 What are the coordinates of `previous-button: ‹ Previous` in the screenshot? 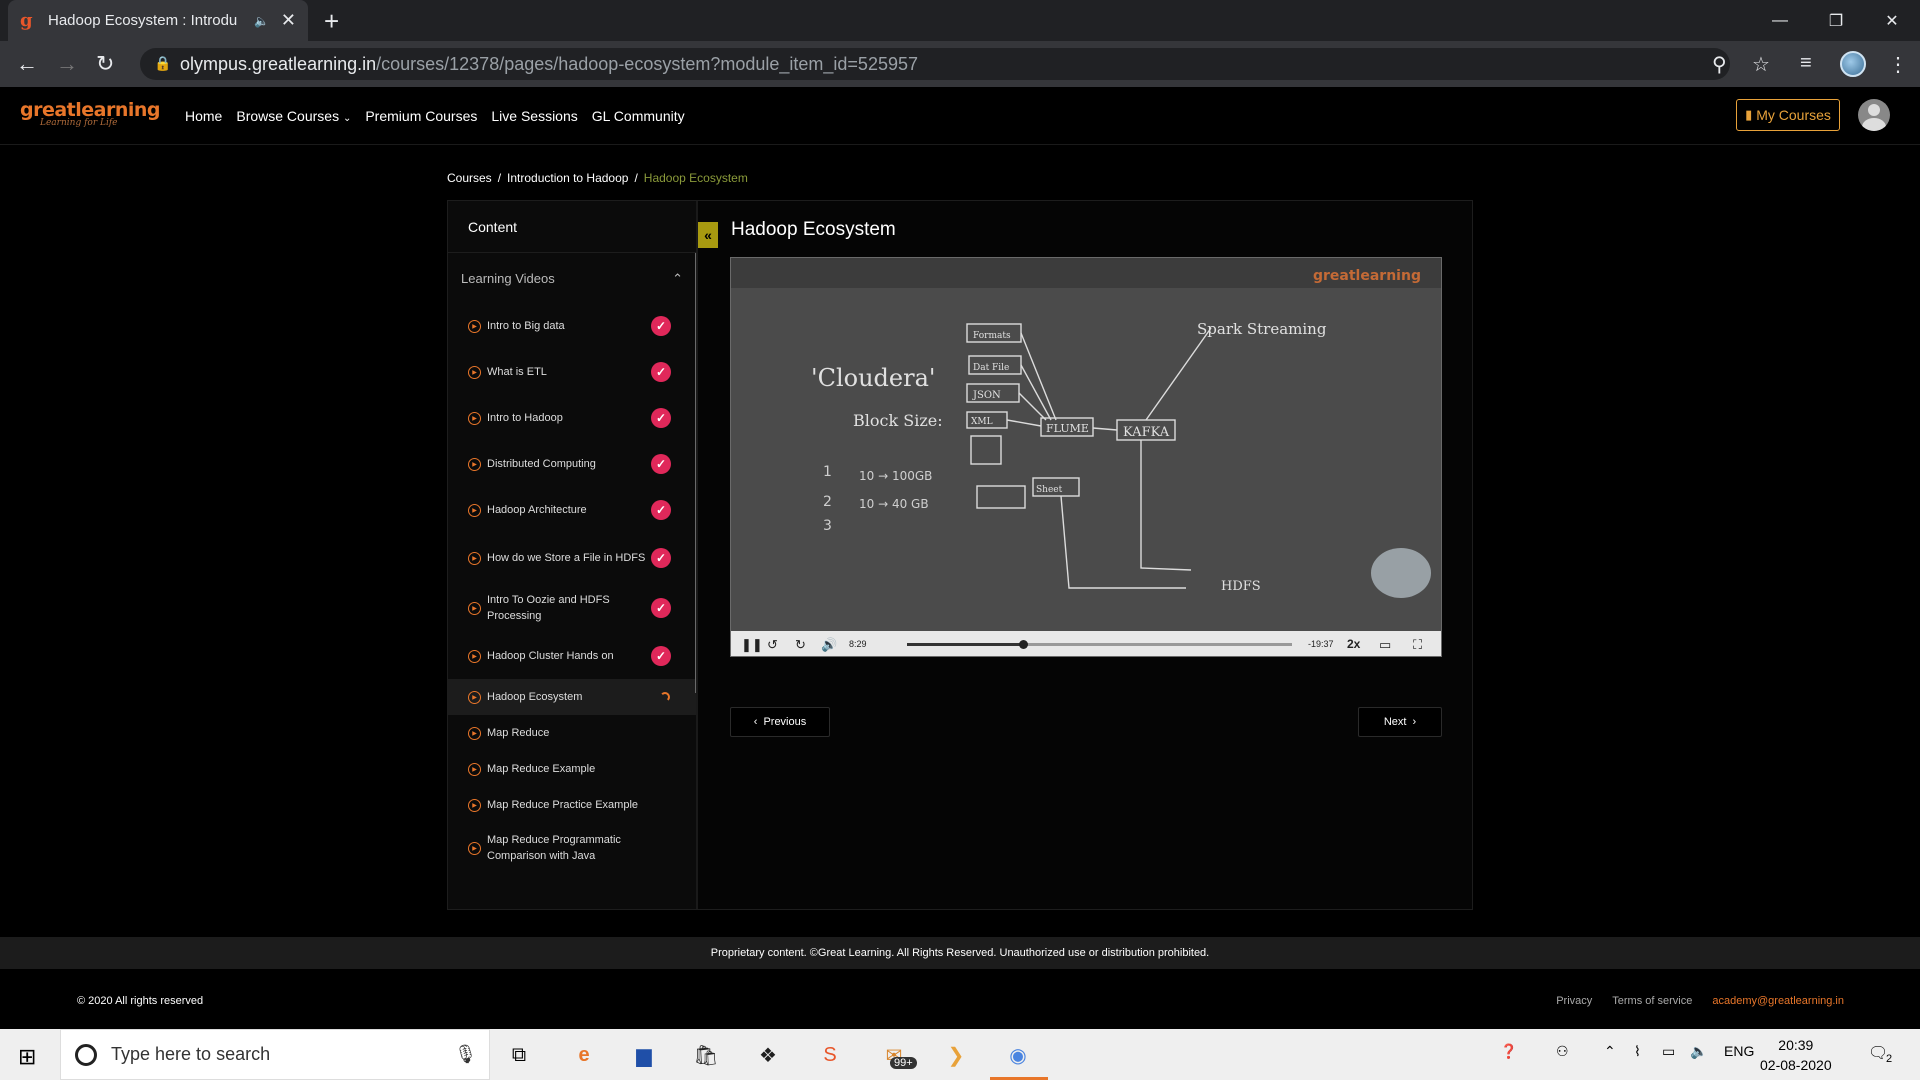 It's located at (780, 722).